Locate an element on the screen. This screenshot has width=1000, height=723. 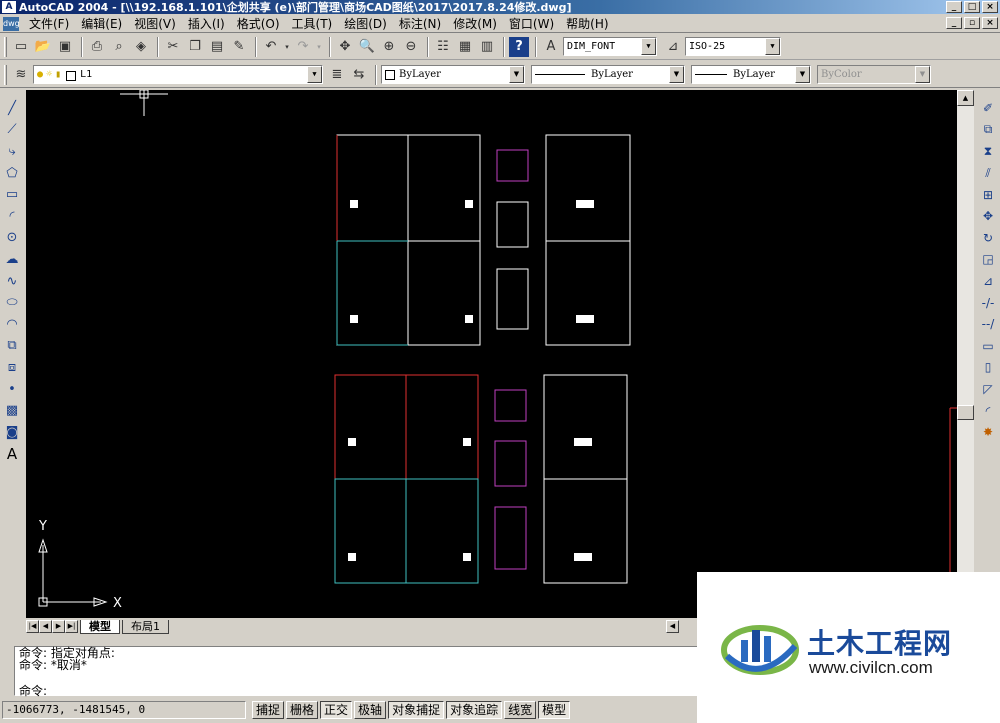
polyline-icon: ⤷ is located at coordinates (12, 151).